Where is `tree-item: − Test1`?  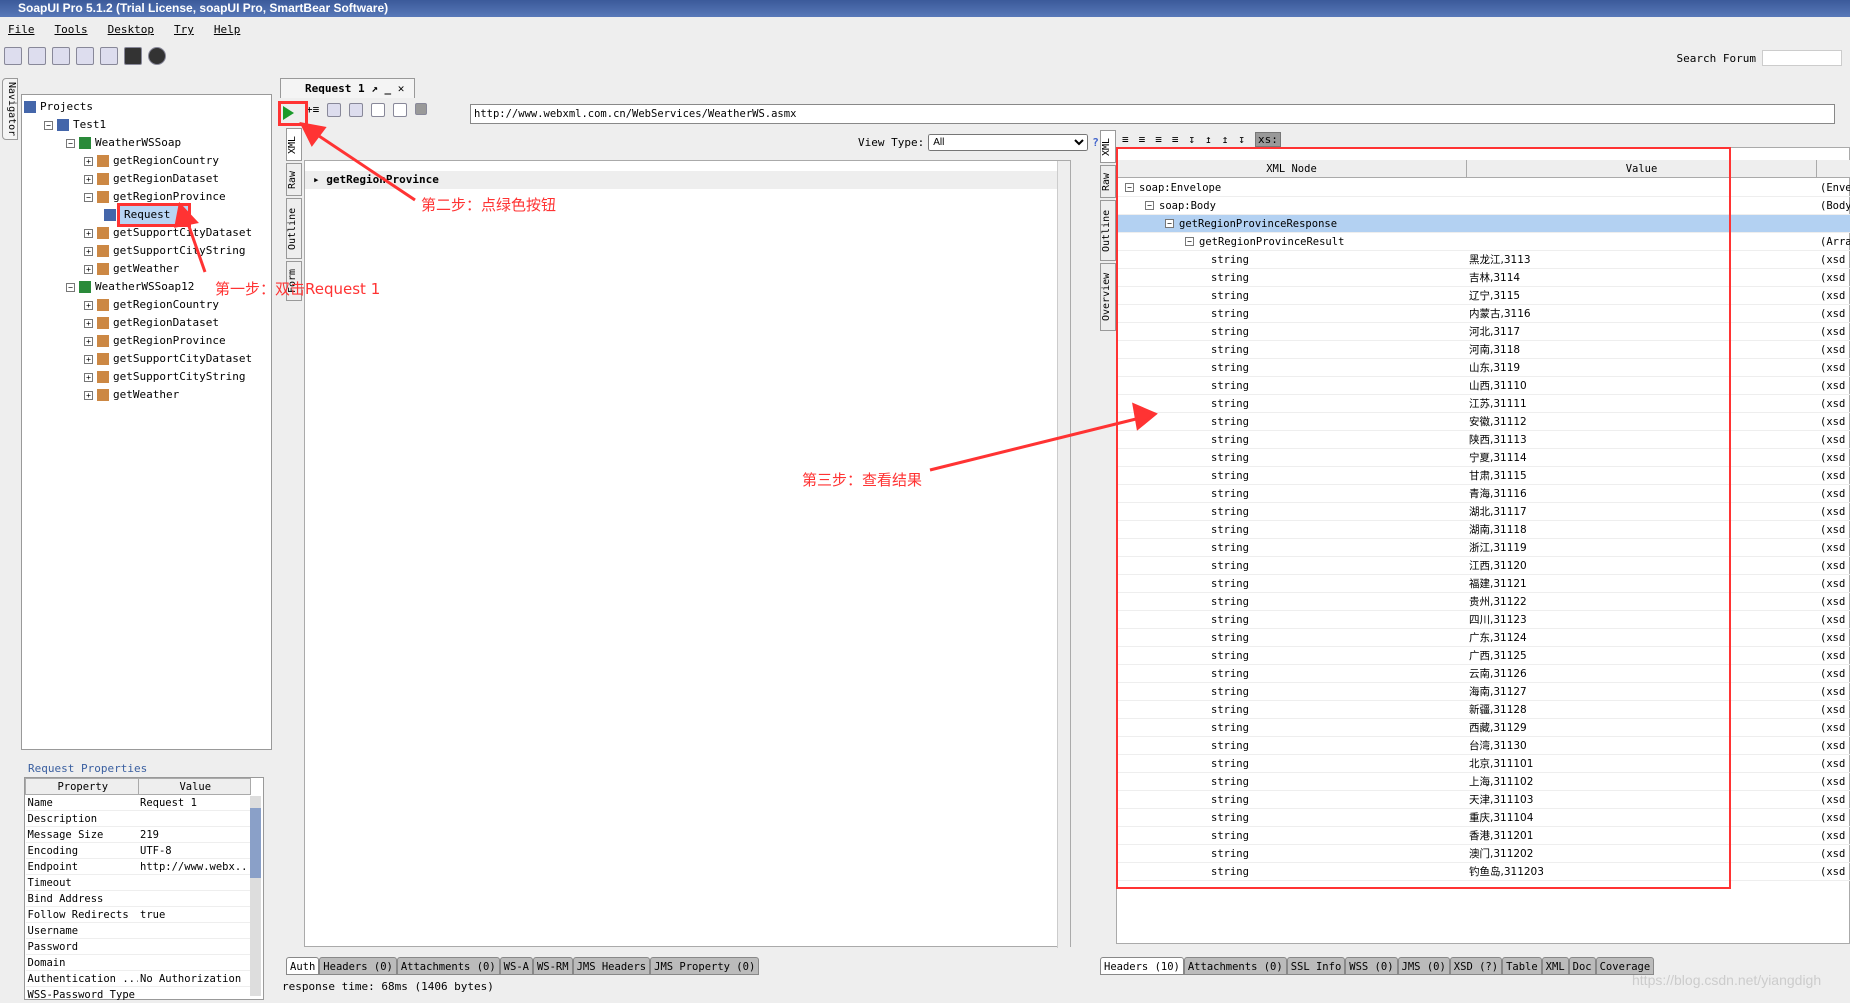 tree-item: − Test1 is located at coordinates (75, 125).